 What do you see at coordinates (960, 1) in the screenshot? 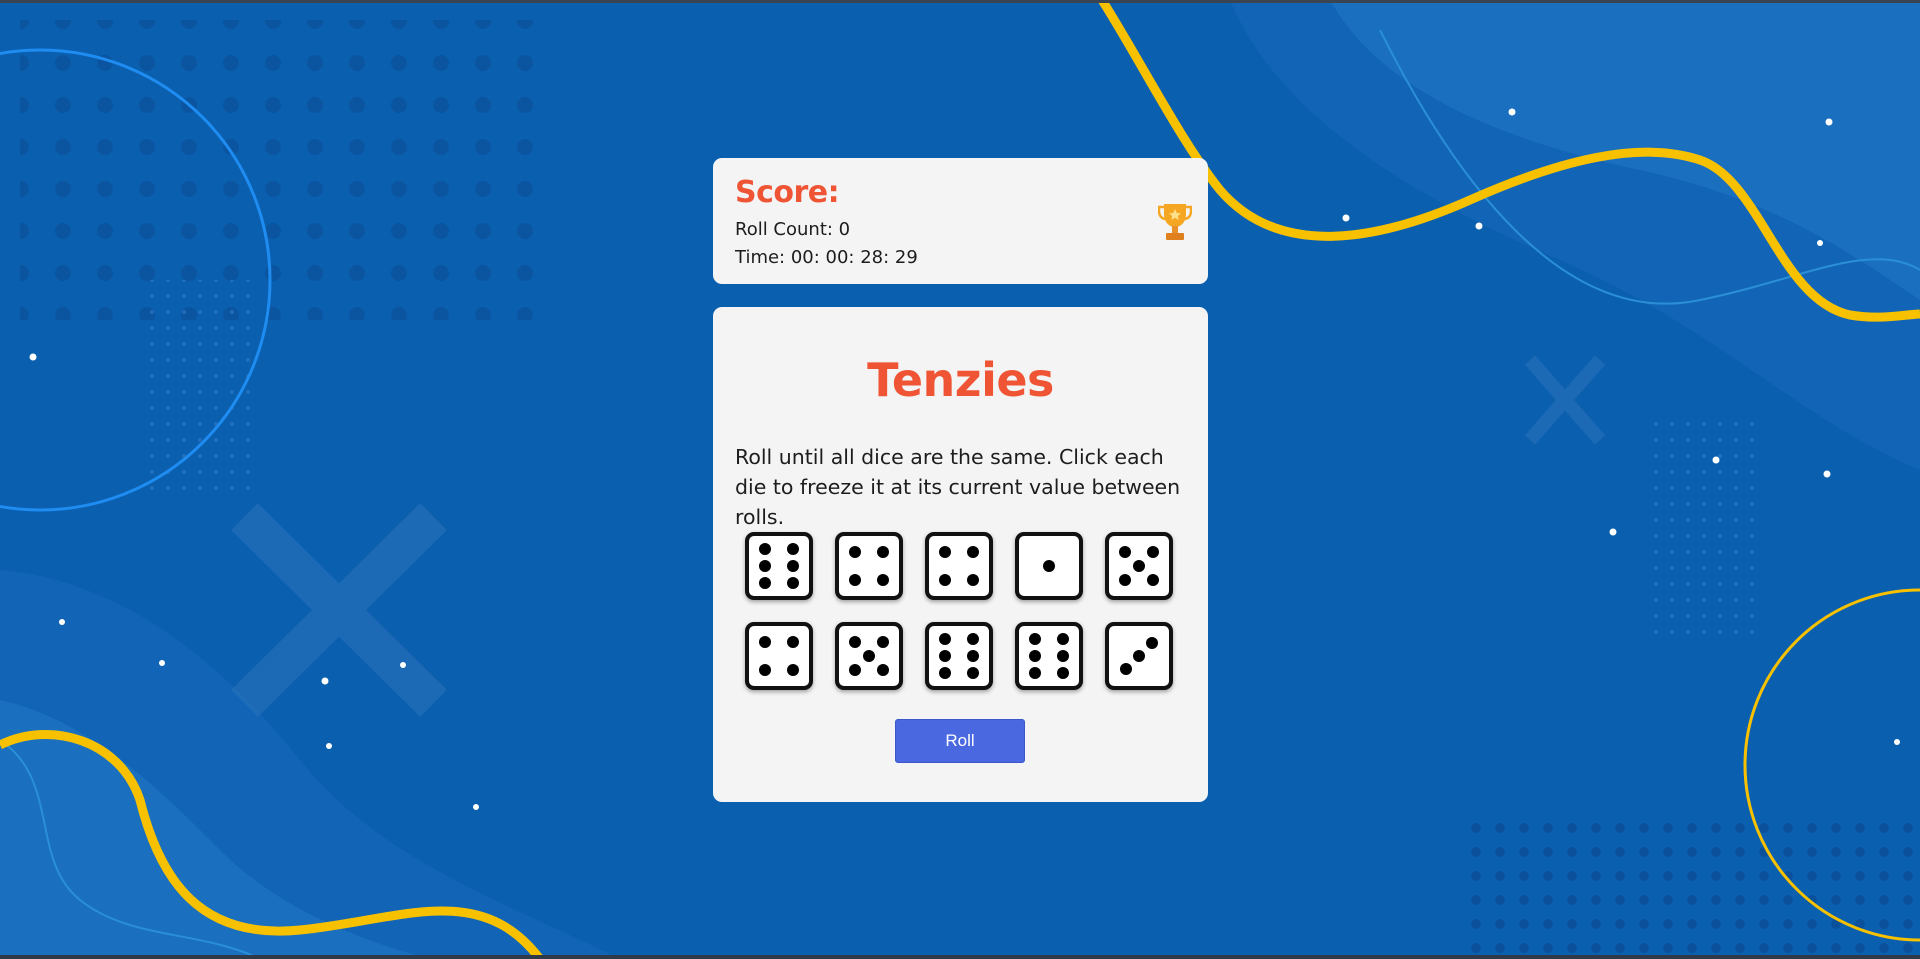
I see `window-top-edge` at bounding box center [960, 1].